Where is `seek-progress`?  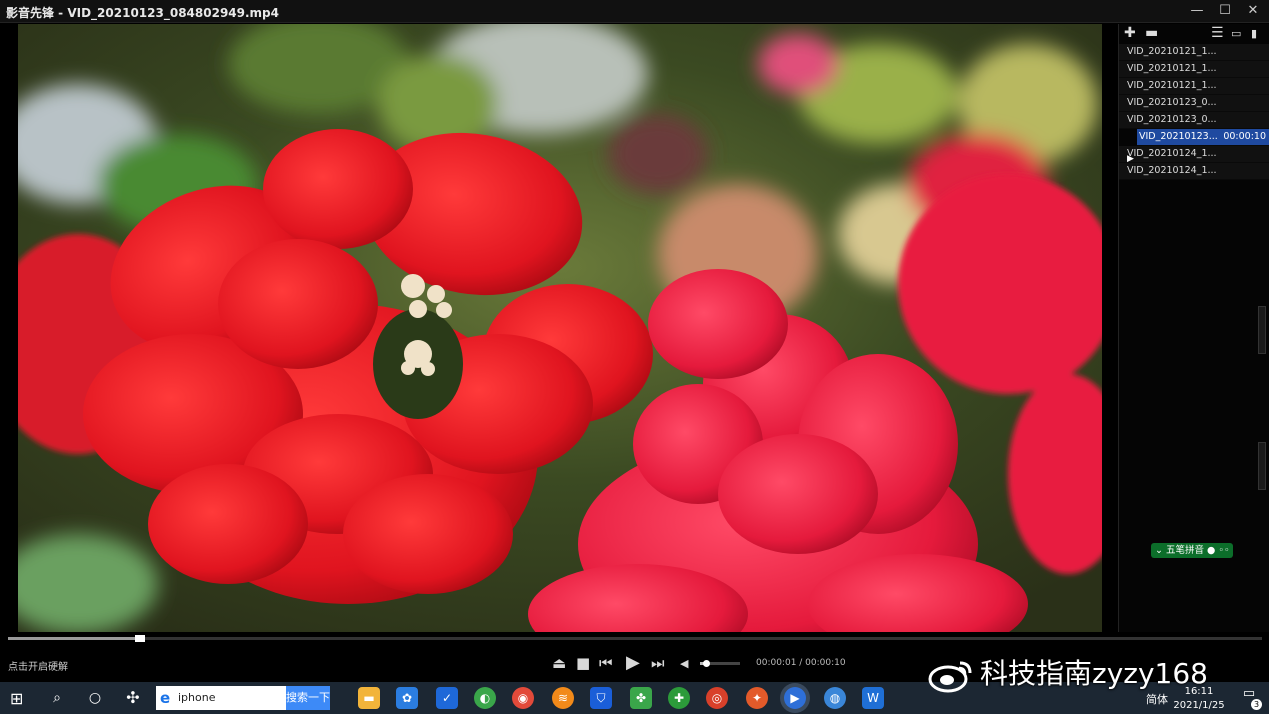
seek-progress is located at coordinates (74, 638).